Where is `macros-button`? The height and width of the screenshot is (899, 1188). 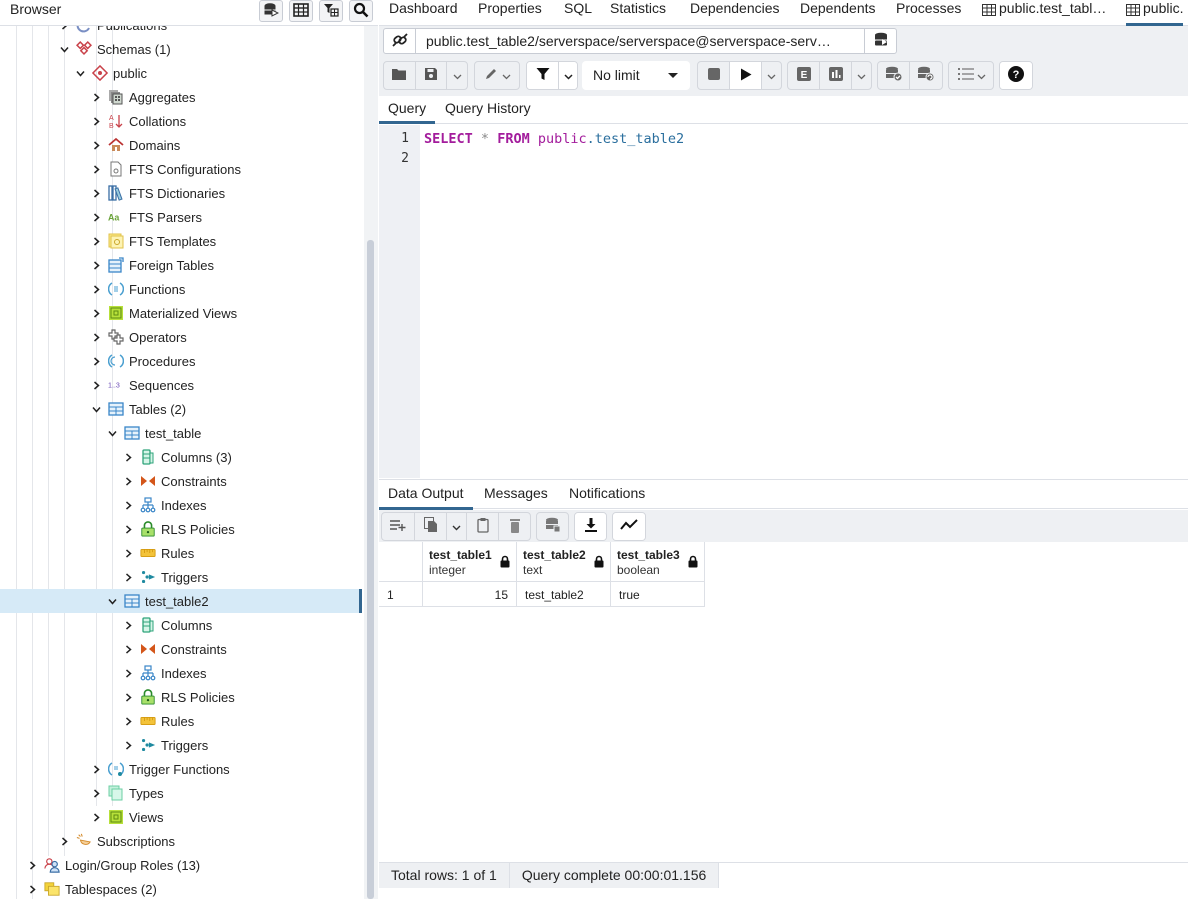 macros-button is located at coordinates (971, 75).